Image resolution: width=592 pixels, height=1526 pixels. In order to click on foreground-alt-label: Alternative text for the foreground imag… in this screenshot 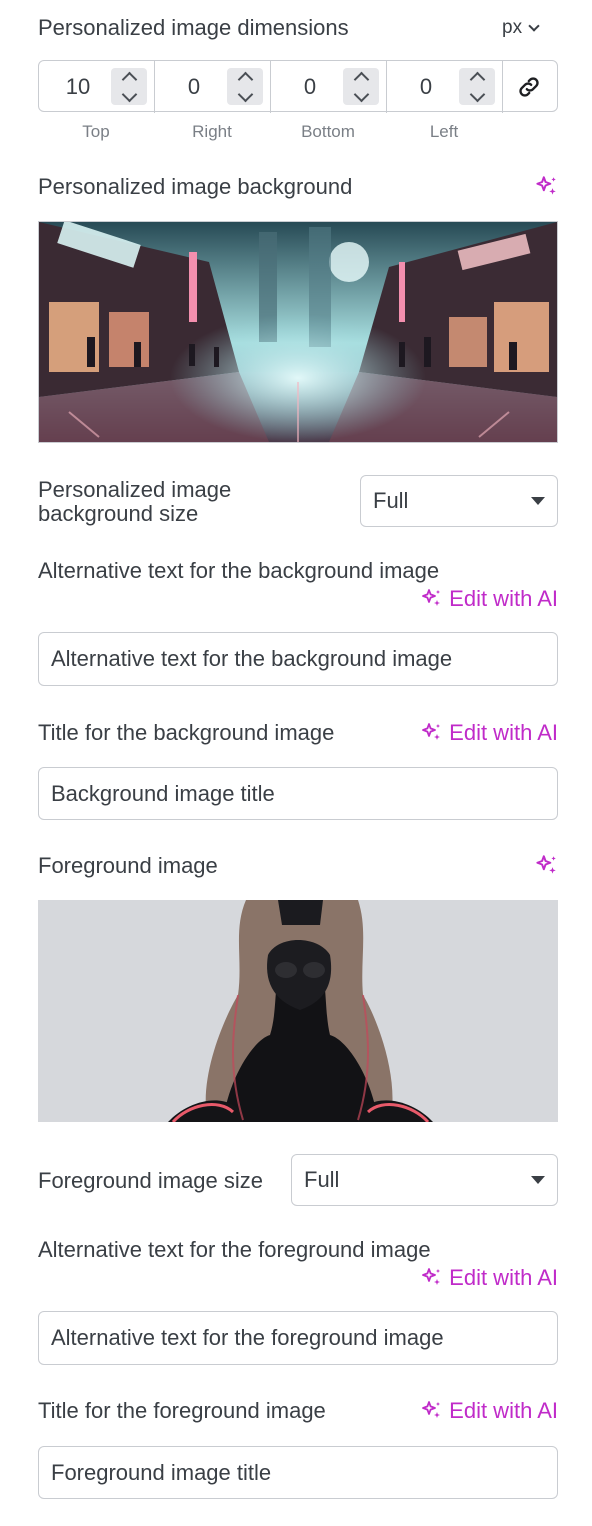, I will do `click(234, 1249)`.